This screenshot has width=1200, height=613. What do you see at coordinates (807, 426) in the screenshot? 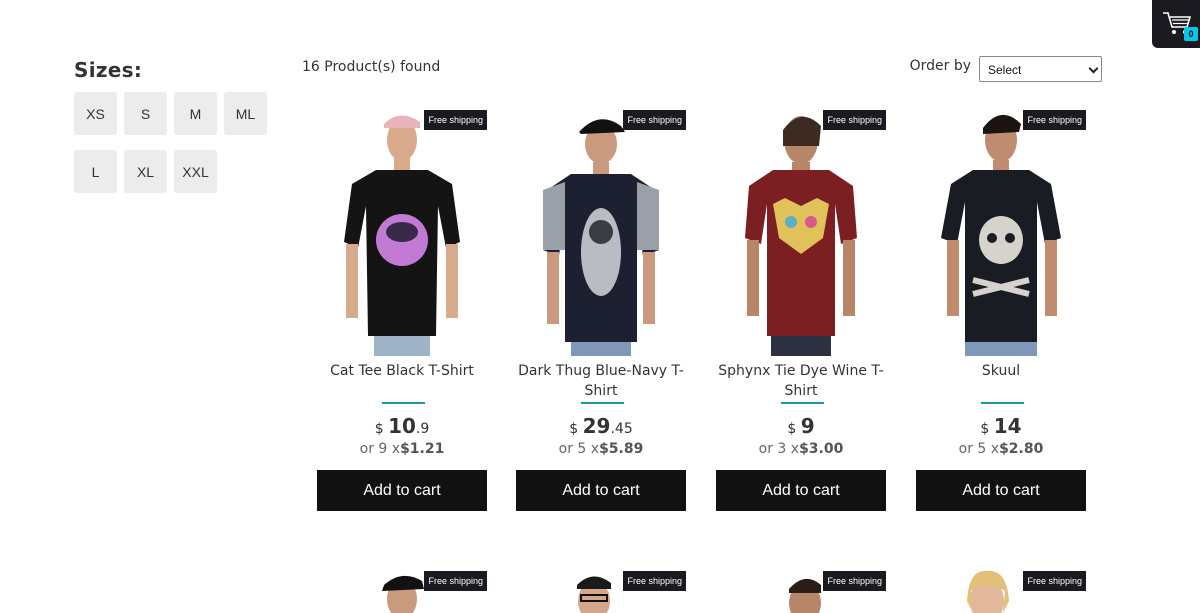
I see `price-integer: 9` at bounding box center [807, 426].